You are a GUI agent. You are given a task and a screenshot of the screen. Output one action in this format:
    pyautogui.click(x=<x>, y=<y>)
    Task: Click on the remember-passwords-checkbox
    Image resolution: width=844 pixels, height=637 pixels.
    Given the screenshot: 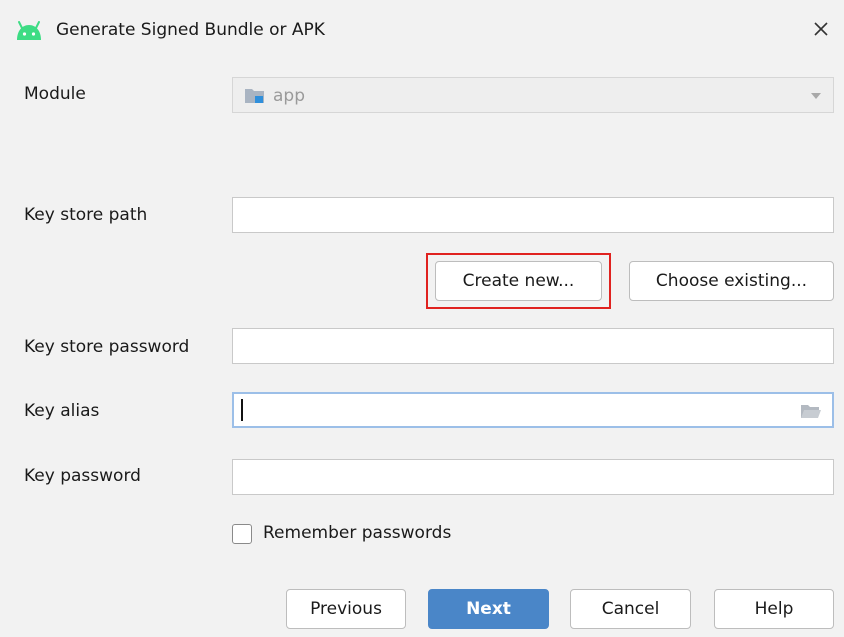 What is the action you would take?
    pyautogui.click(x=242, y=534)
    